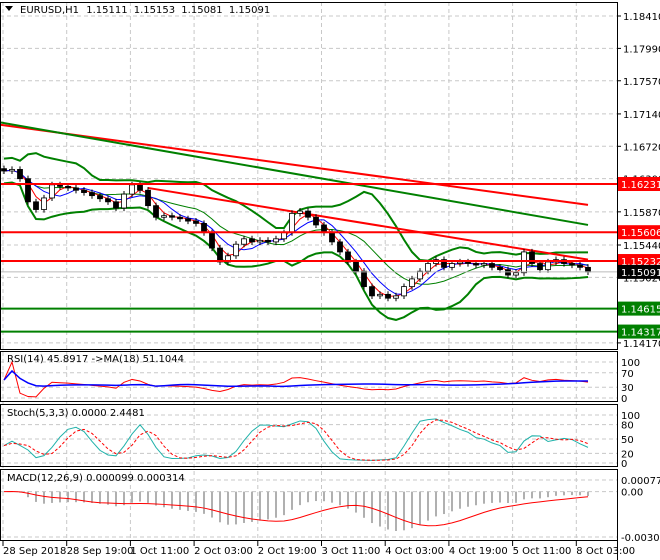  Describe the element at coordinates (627, 388) in the screenshot. I see `rsi-tick-label: 30` at that location.